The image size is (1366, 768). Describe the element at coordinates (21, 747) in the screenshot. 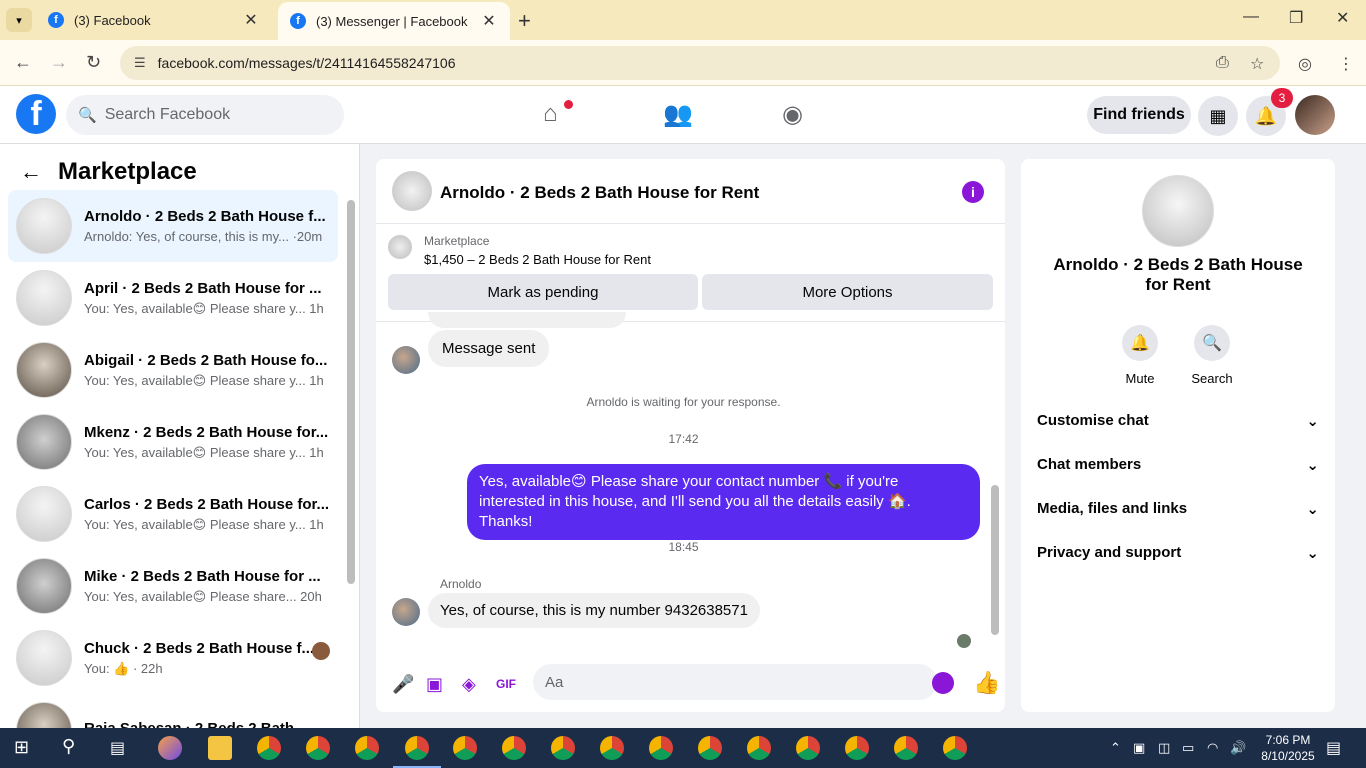

I see `windows-start-icon: ⊞` at that location.